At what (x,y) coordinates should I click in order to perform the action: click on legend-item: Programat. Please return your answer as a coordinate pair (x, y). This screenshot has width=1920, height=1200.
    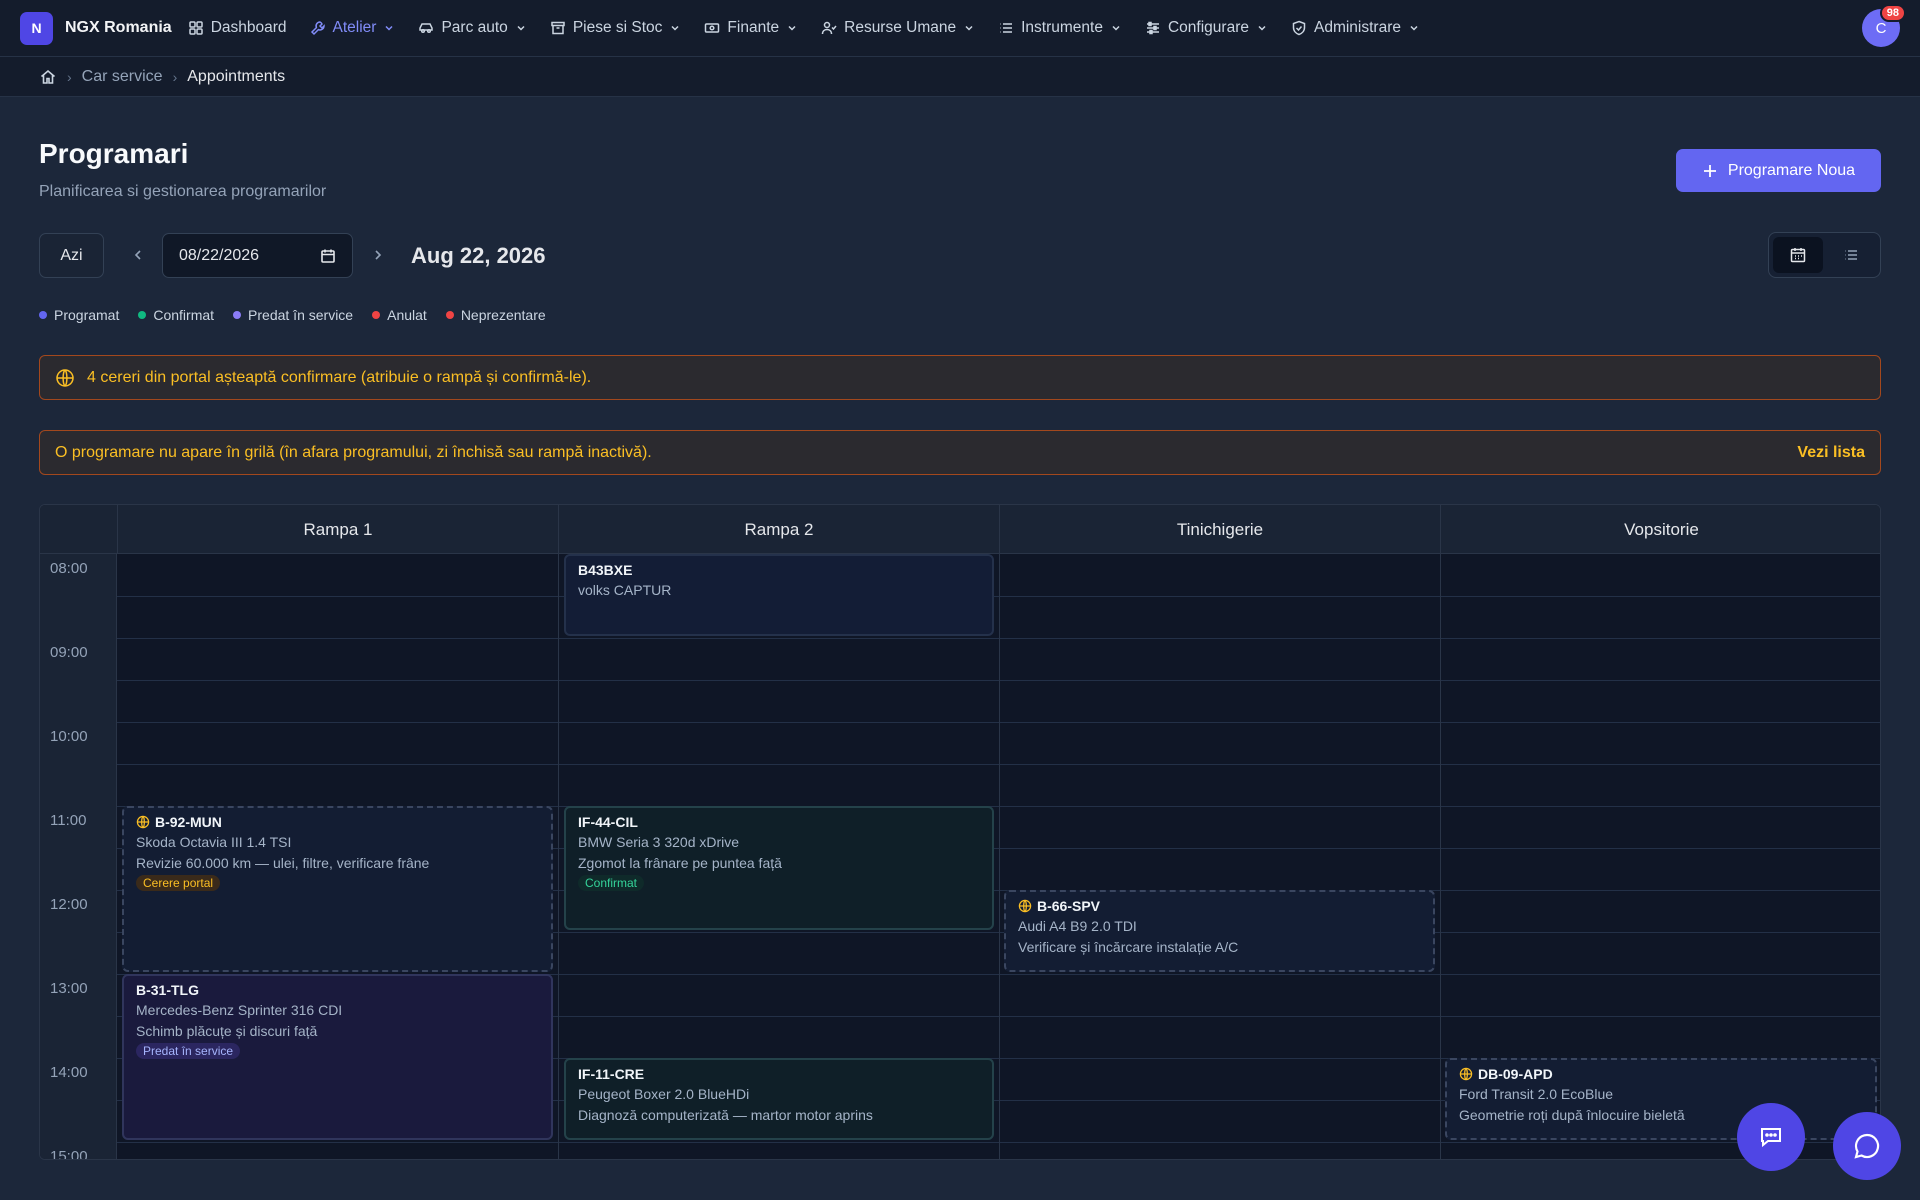
    Looking at the image, I should click on (79, 315).